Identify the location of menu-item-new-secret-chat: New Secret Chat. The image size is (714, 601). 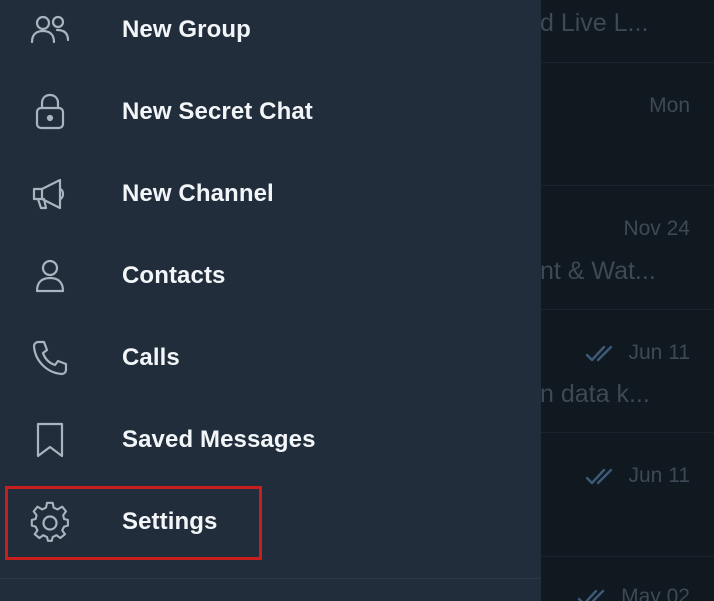
(270, 112).